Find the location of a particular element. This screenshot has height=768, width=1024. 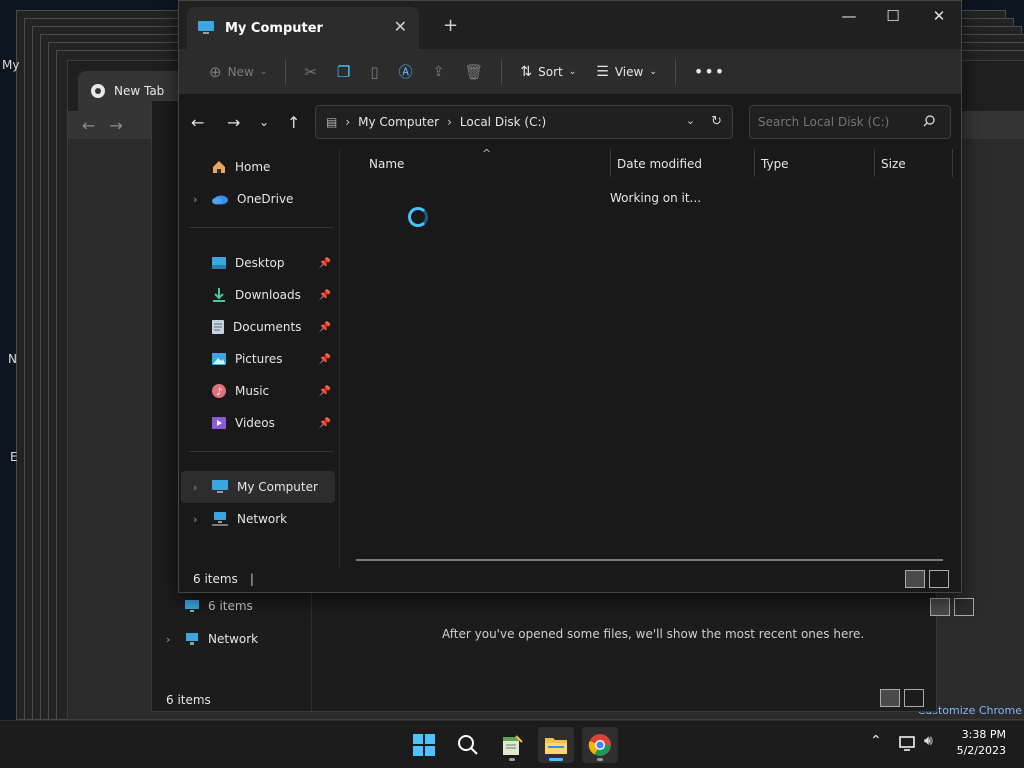

clipboard-icon: ▯ is located at coordinates (374, 71).